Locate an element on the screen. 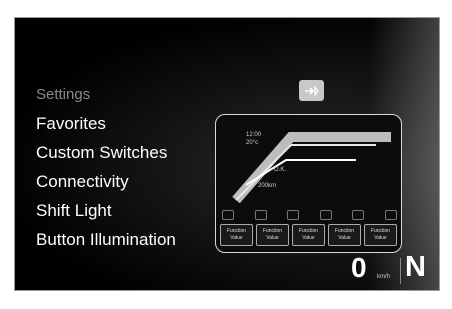  preview-icon-row is located at coordinates (309, 215).